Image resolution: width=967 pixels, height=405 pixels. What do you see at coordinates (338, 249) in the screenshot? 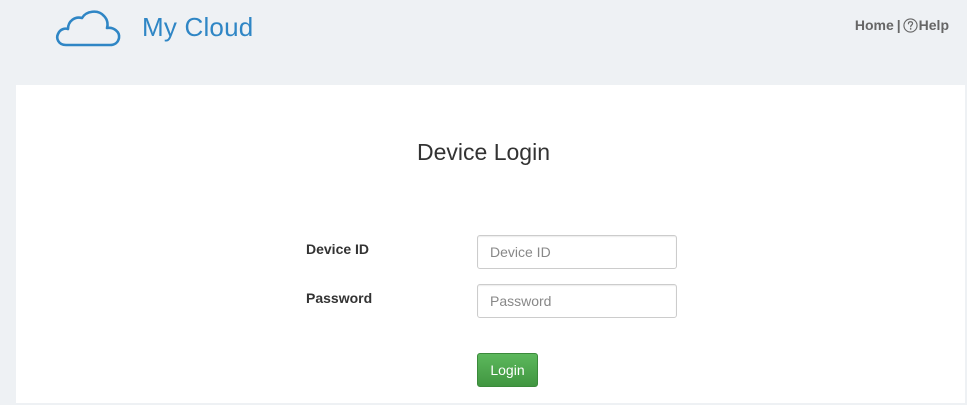
I see `device-id-label: Device ID` at bounding box center [338, 249].